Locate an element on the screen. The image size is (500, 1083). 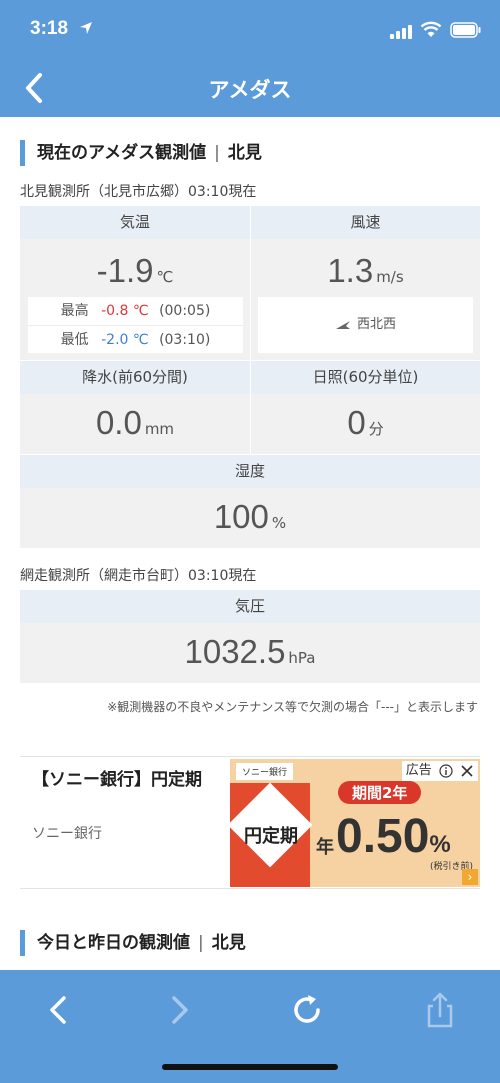
pressure-cell: 気圧 1032.5 hPa is located at coordinates (250, 636).